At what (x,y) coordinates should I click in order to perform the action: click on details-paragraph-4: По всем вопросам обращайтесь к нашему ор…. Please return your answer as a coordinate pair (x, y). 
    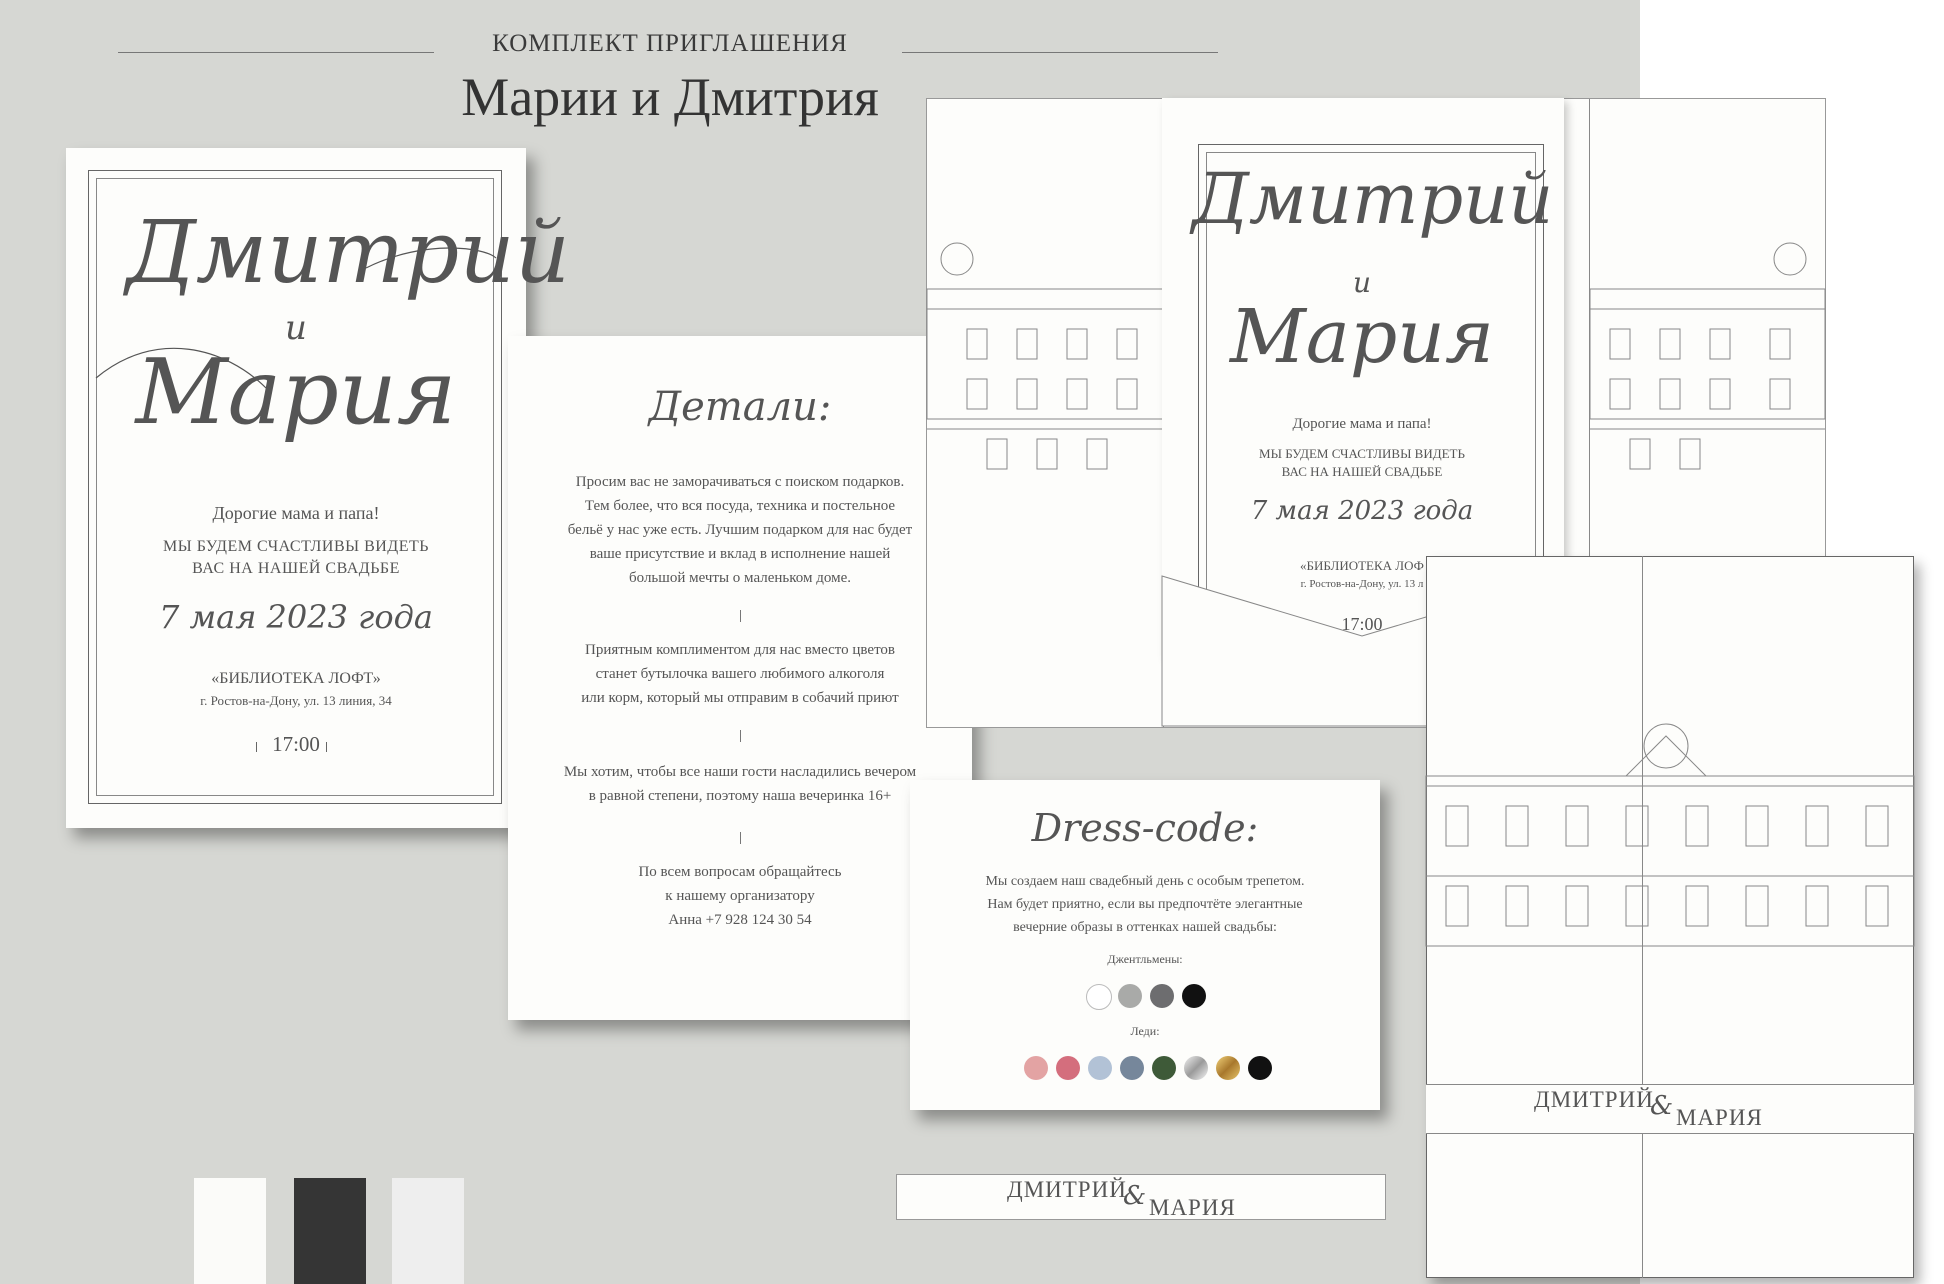
    Looking at the image, I should click on (740, 896).